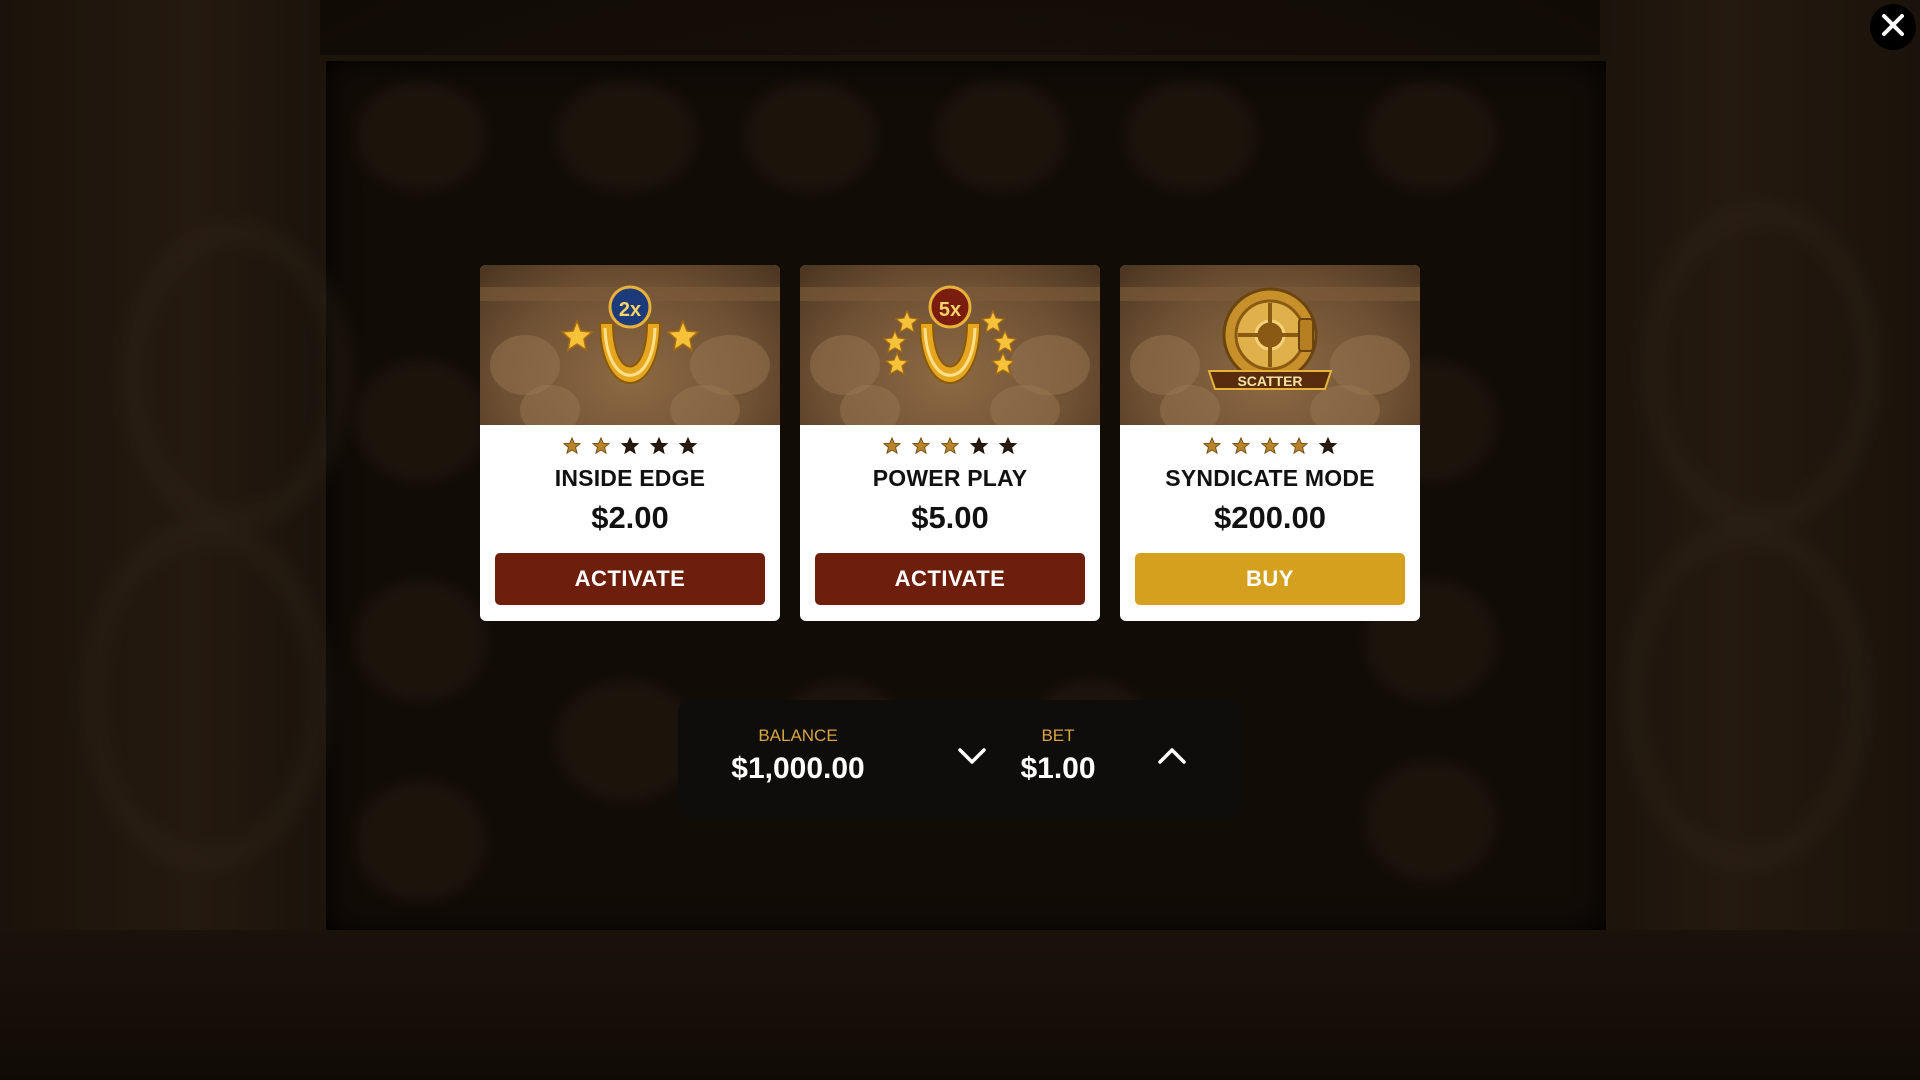 This screenshot has width=1920, height=1080. I want to click on multiplier-badge: 5x, so click(950, 310).